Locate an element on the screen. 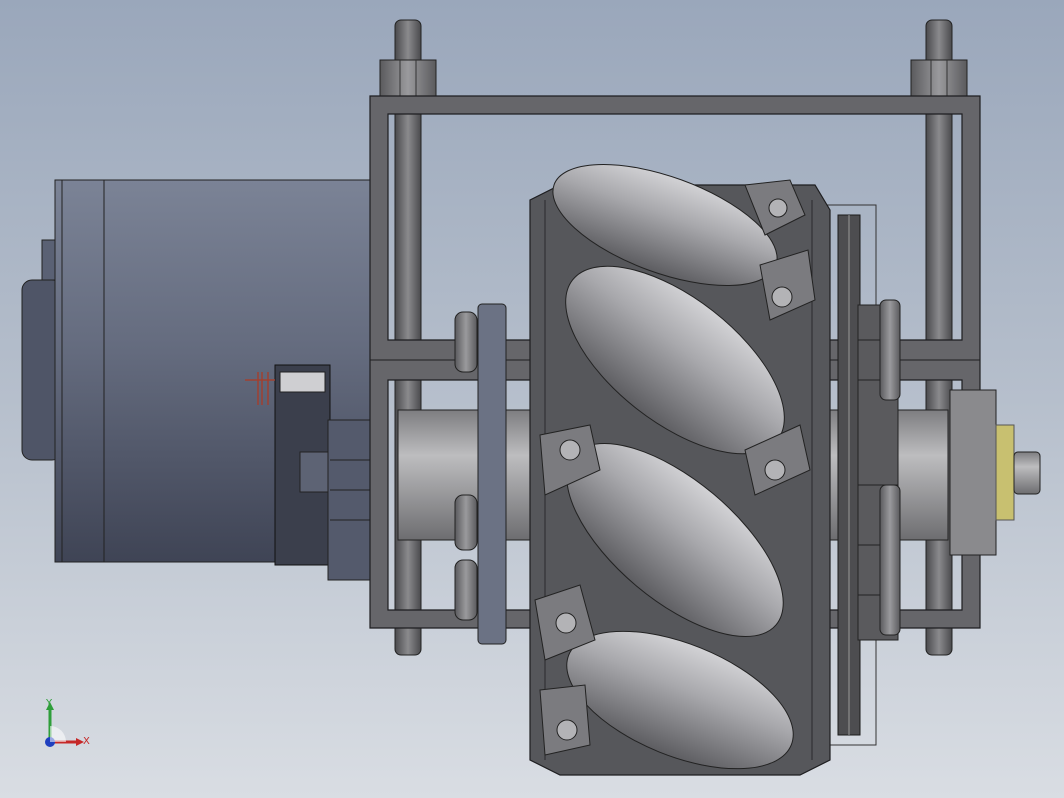 Image resolution: width=1064 pixels, height=798 pixels. x-axis-label: X is located at coordinates (86, 741).